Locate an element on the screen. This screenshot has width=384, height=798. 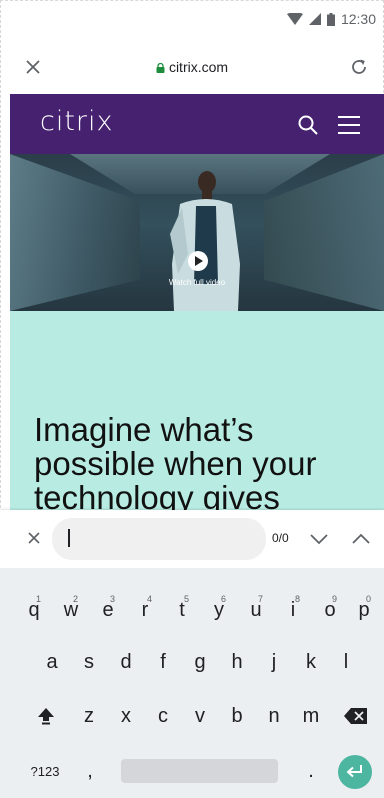
key-hint: 2 is located at coordinates (75, 599).